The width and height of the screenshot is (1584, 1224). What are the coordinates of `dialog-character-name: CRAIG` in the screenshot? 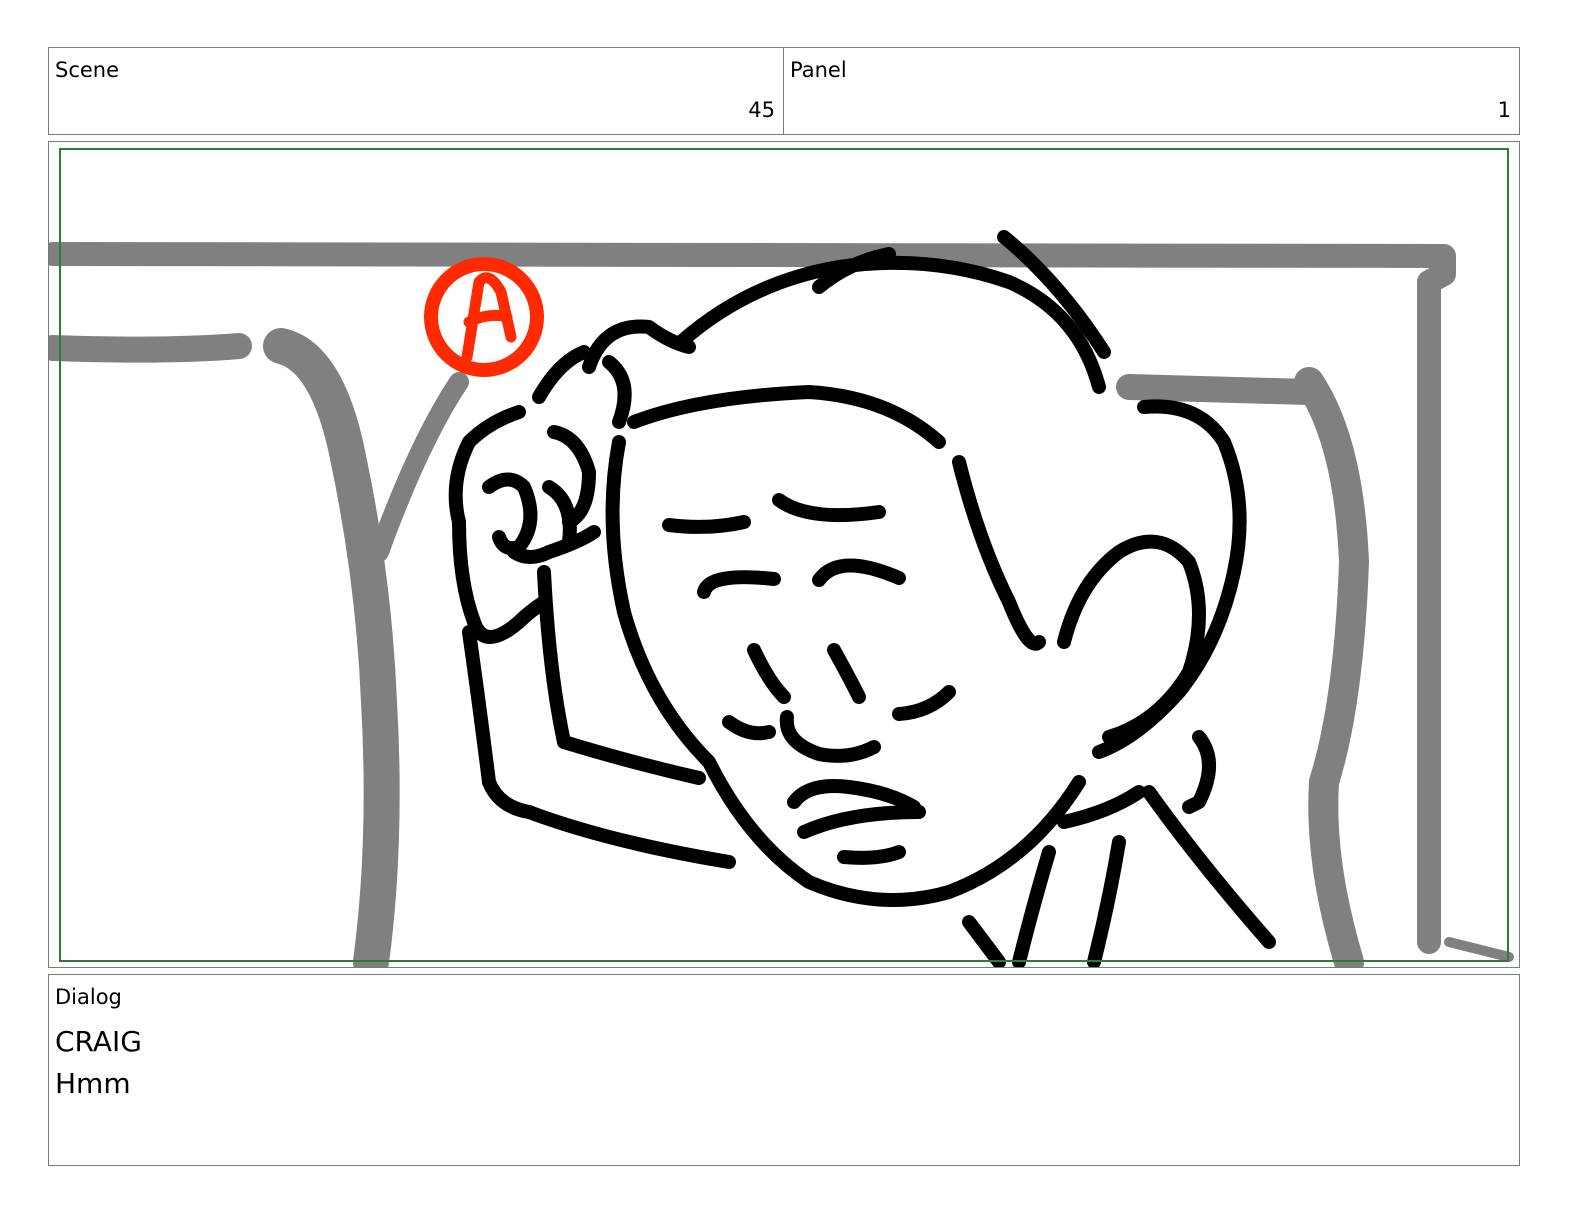 It's located at (98, 1041).